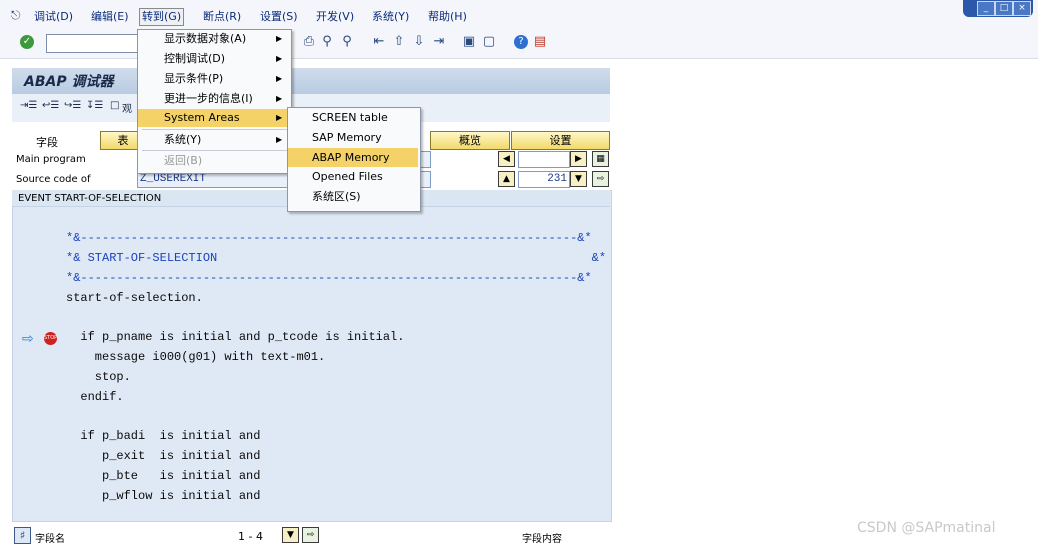  Describe the element at coordinates (134, 298) in the screenshot. I see `code-line: start-of-selection.` at that location.